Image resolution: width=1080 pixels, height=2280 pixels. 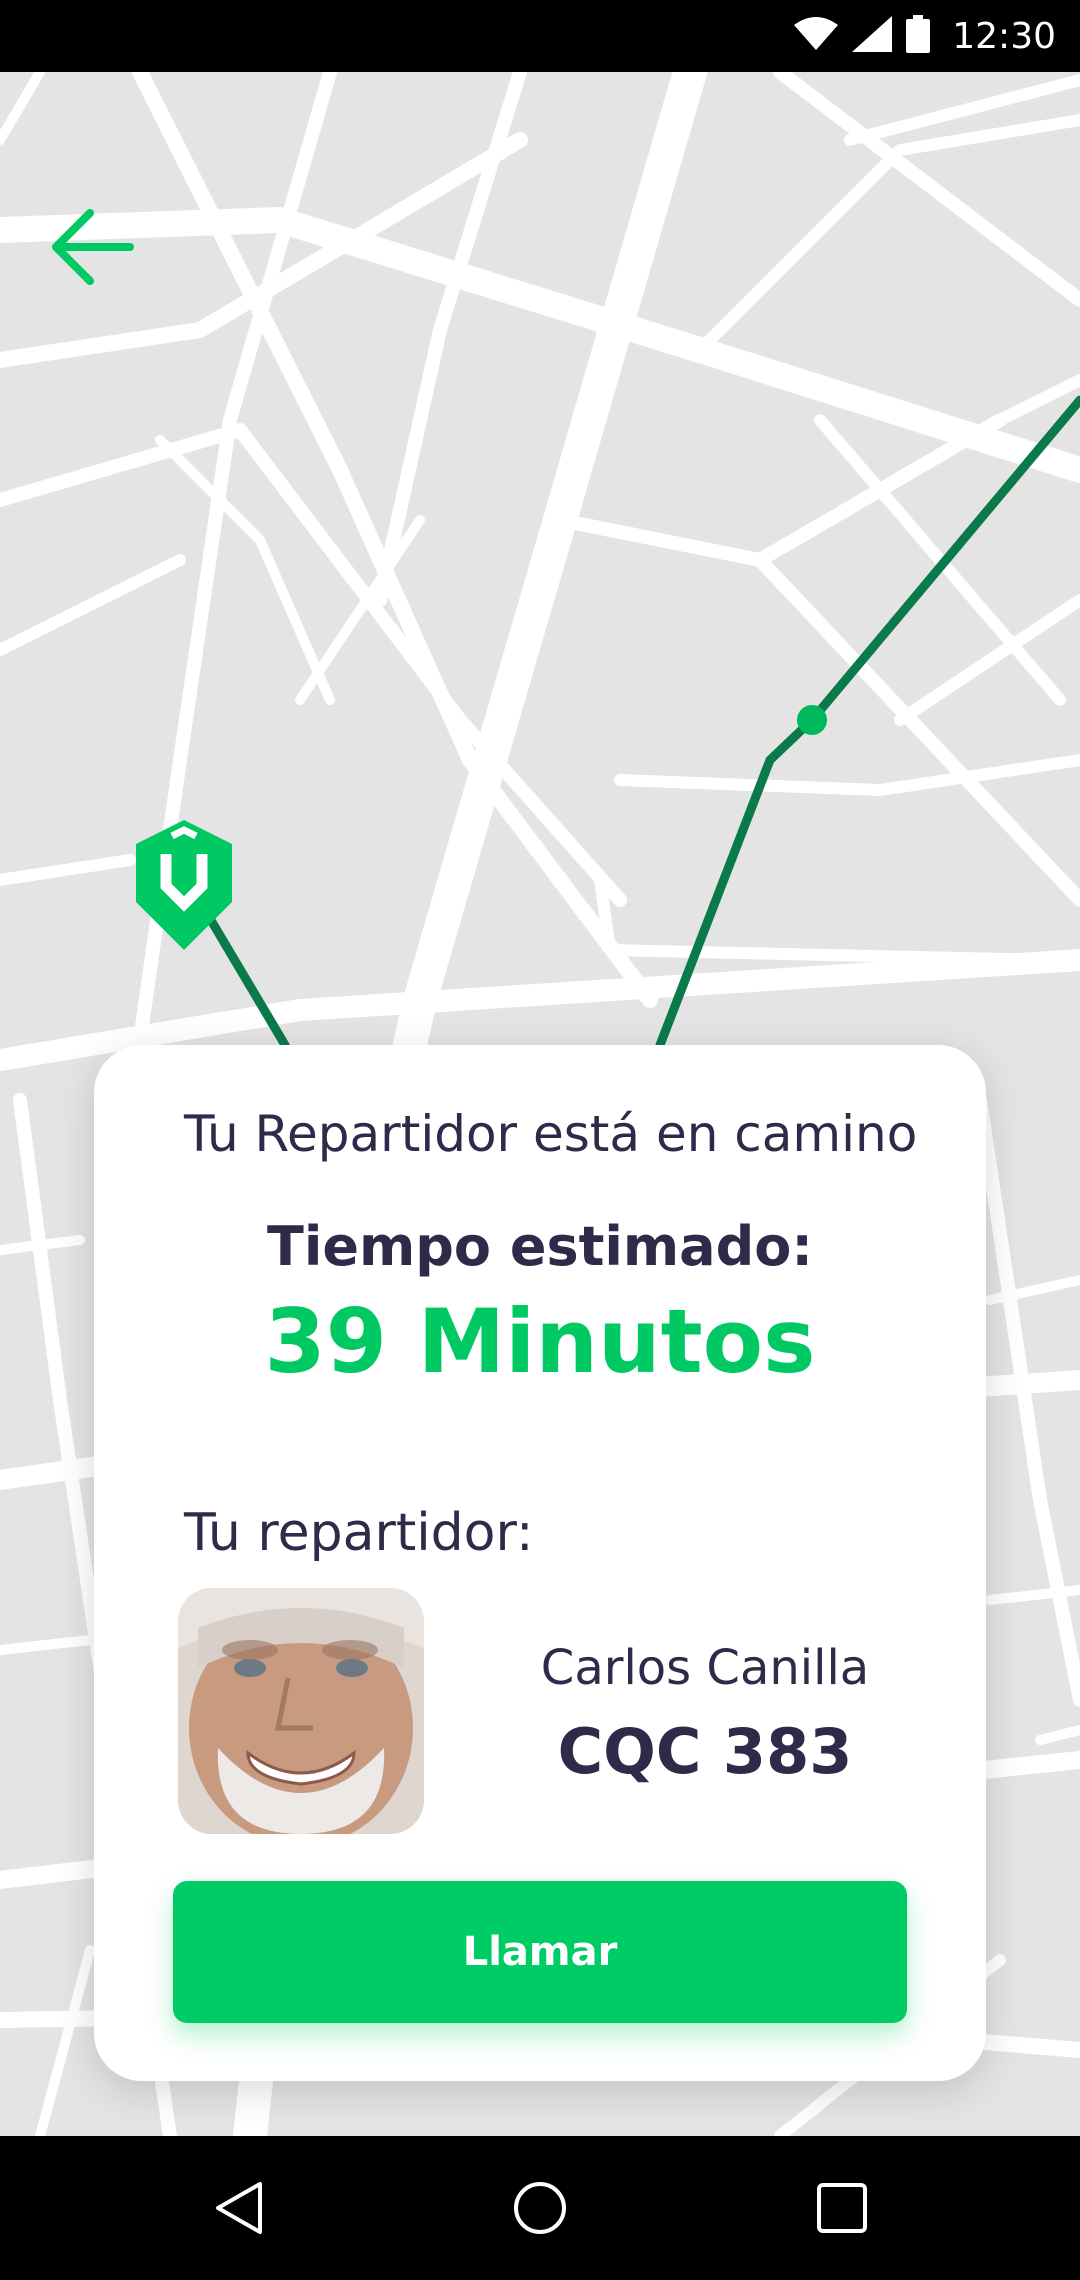 I want to click on eta-value: 39 Minutos, so click(x=540, y=1341).